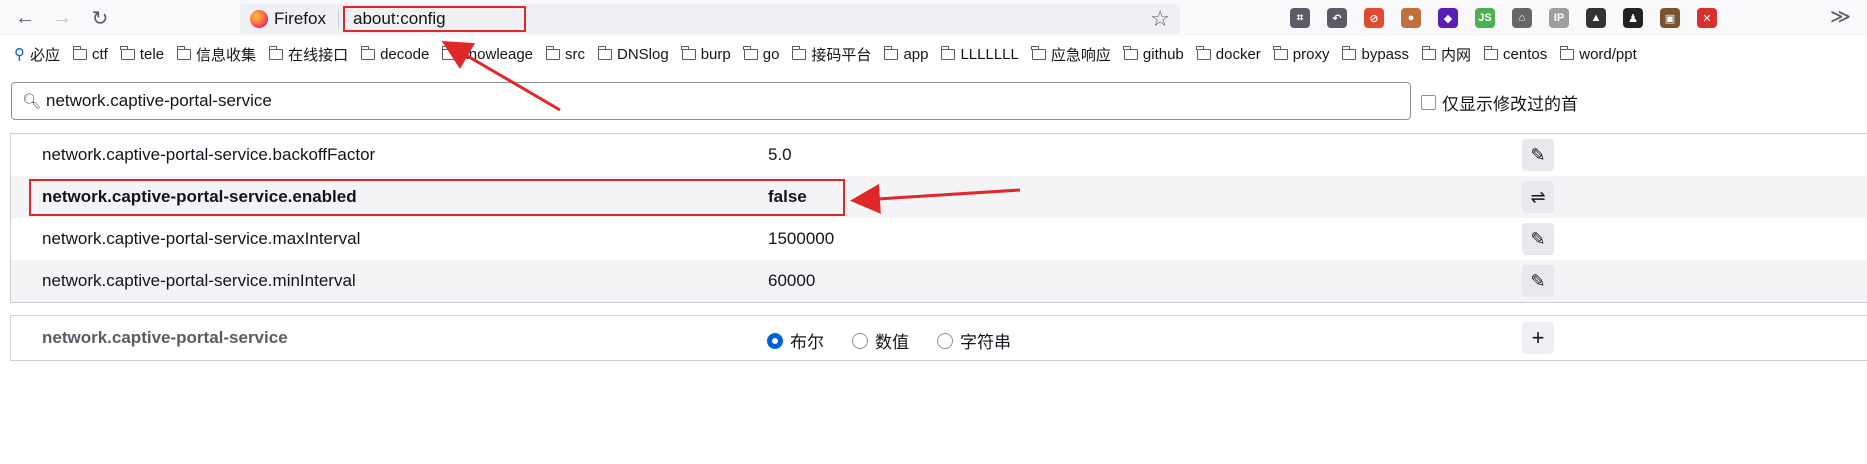 The width and height of the screenshot is (1867, 464). What do you see at coordinates (711, 101) in the screenshot?
I see `config-search-input: 🔍︎ network.captive-portal-service` at bounding box center [711, 101].